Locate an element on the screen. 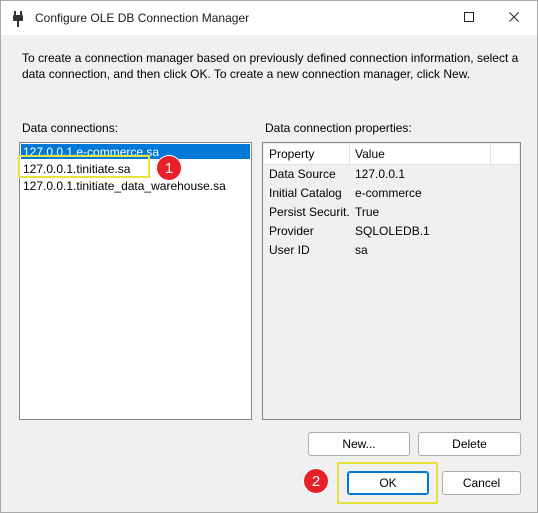  list-item-tinitiate-data-warehouse: 127.0.0.1.tinitiate_data_warehouse.sa is located at coordinates (135, 186).